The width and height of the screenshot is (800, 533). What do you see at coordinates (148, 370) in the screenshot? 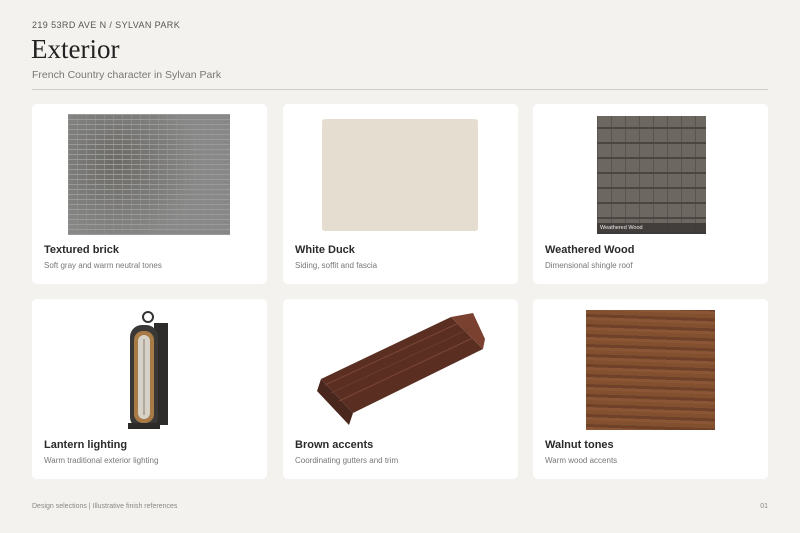
I see `lantern-image` at bounding box center [148, 370].